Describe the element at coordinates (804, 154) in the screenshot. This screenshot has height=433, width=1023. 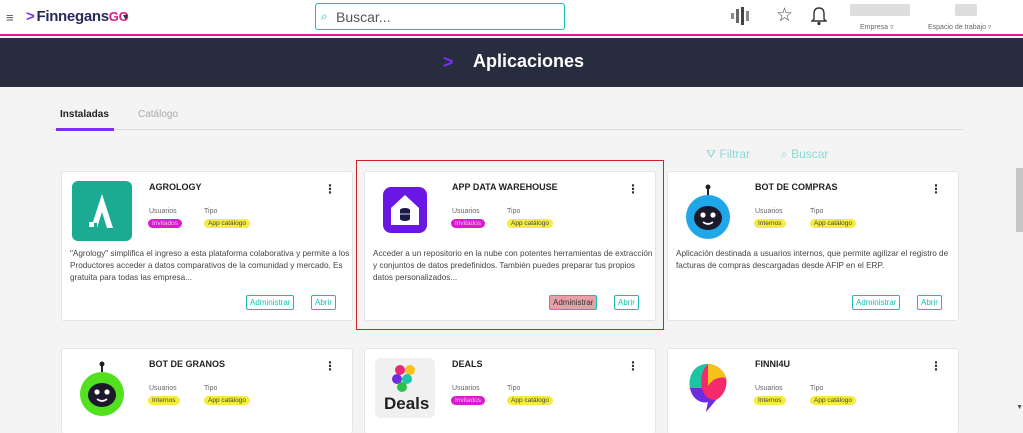
I see `cards-search-button: ⌕ Buscar` at that location.